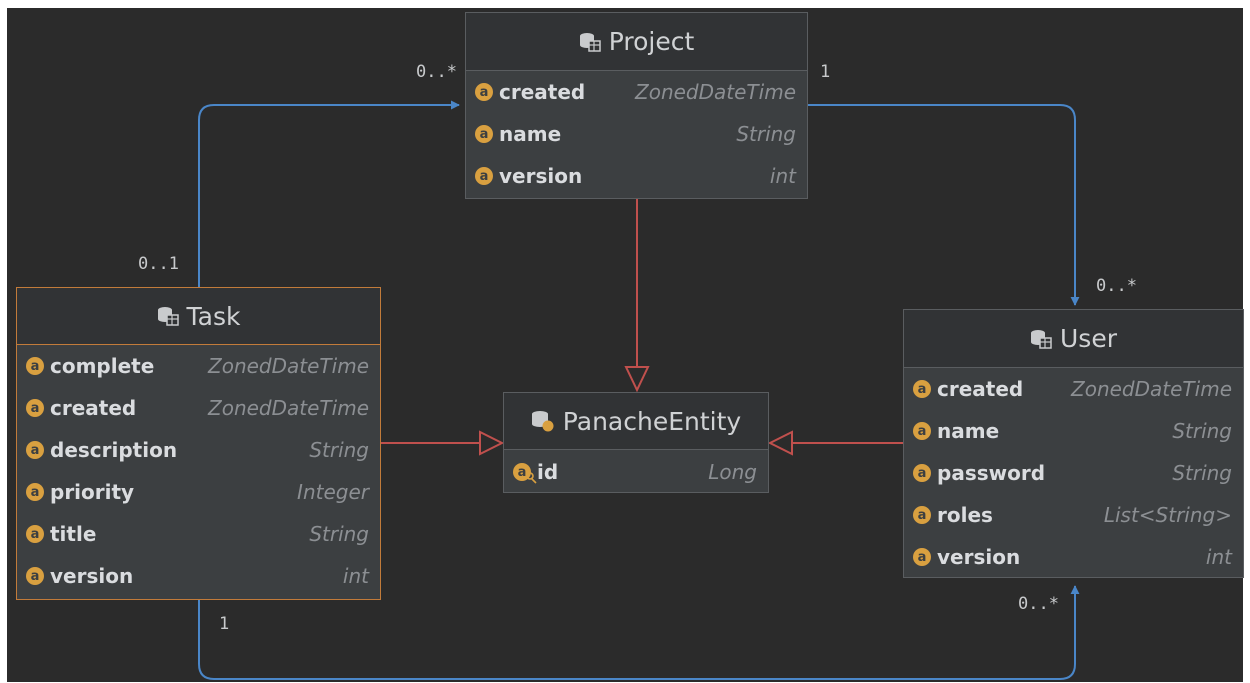 The width and height of the screenshot is (1250, 683). I want to click on attribute-name: password, so click(991, 473).